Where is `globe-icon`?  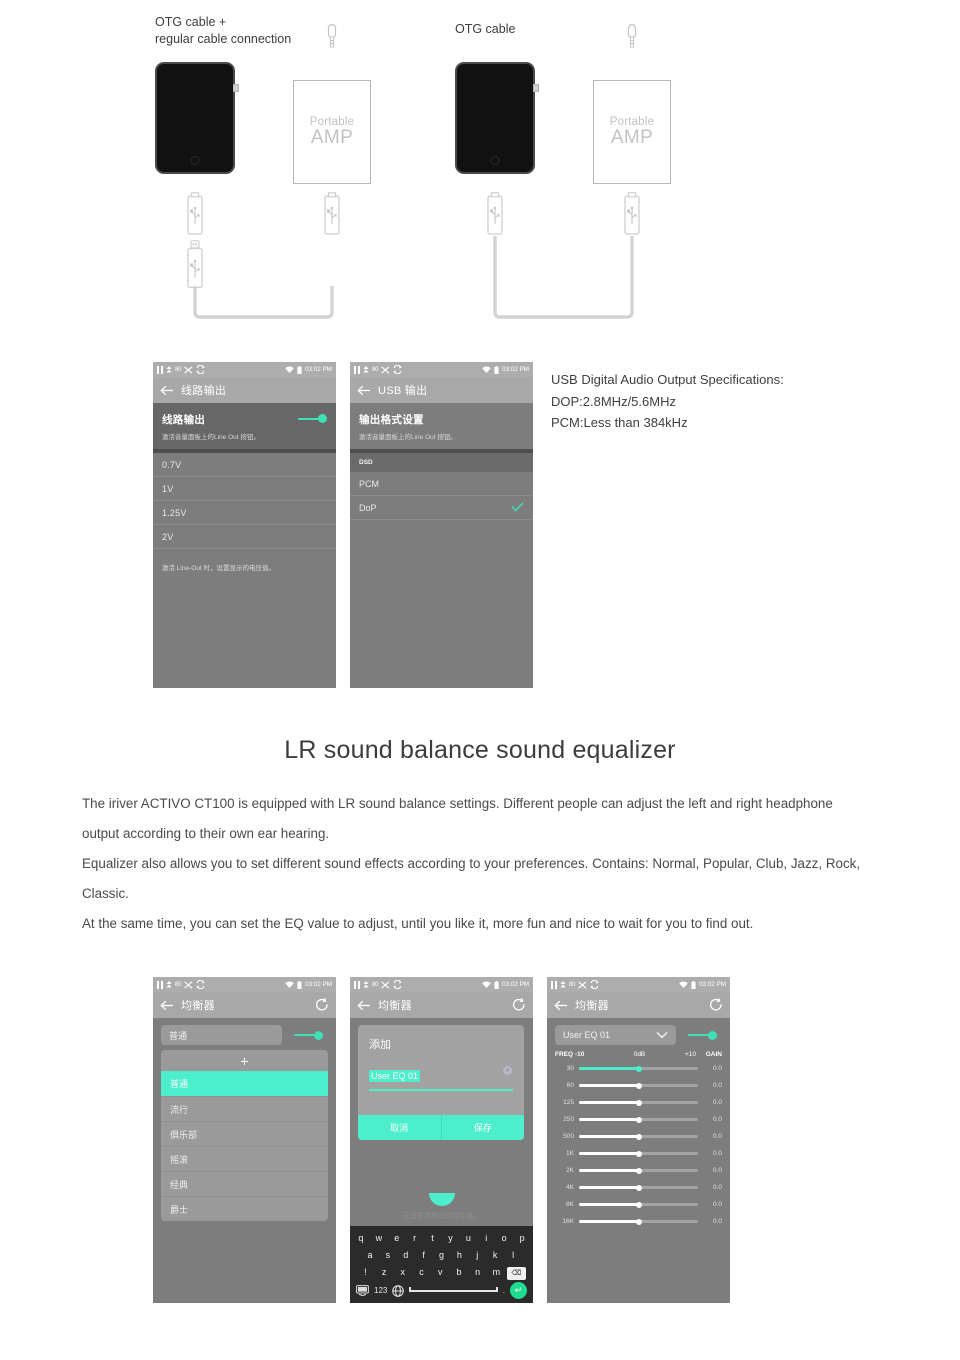
globe-icon is located at coordinates (398, 1290).